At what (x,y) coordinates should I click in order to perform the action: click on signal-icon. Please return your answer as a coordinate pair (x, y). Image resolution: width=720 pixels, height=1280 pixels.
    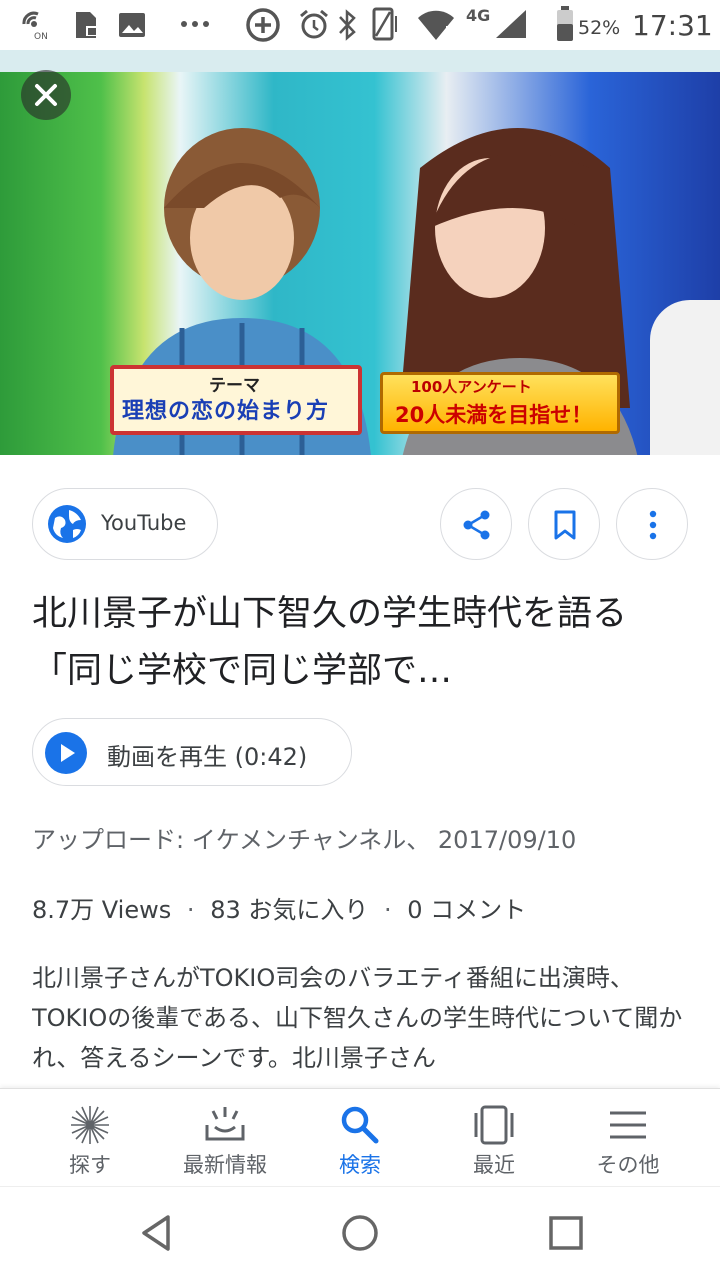
    Looking at the image, I should click on (511, 24).